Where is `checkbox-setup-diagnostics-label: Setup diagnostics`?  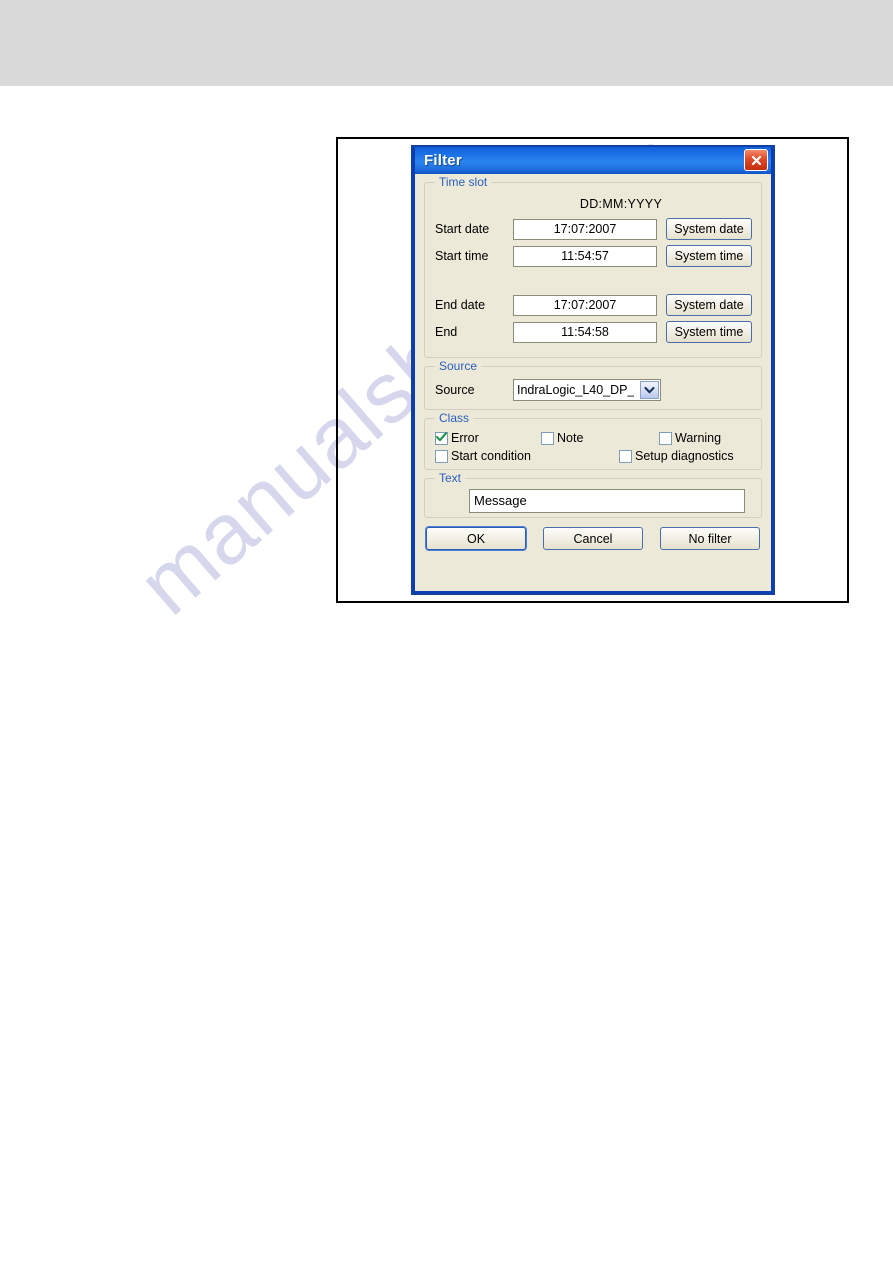
checkbox-setup-diagnostics-label: Setup diagnostics is located at coordinates (684, 456).